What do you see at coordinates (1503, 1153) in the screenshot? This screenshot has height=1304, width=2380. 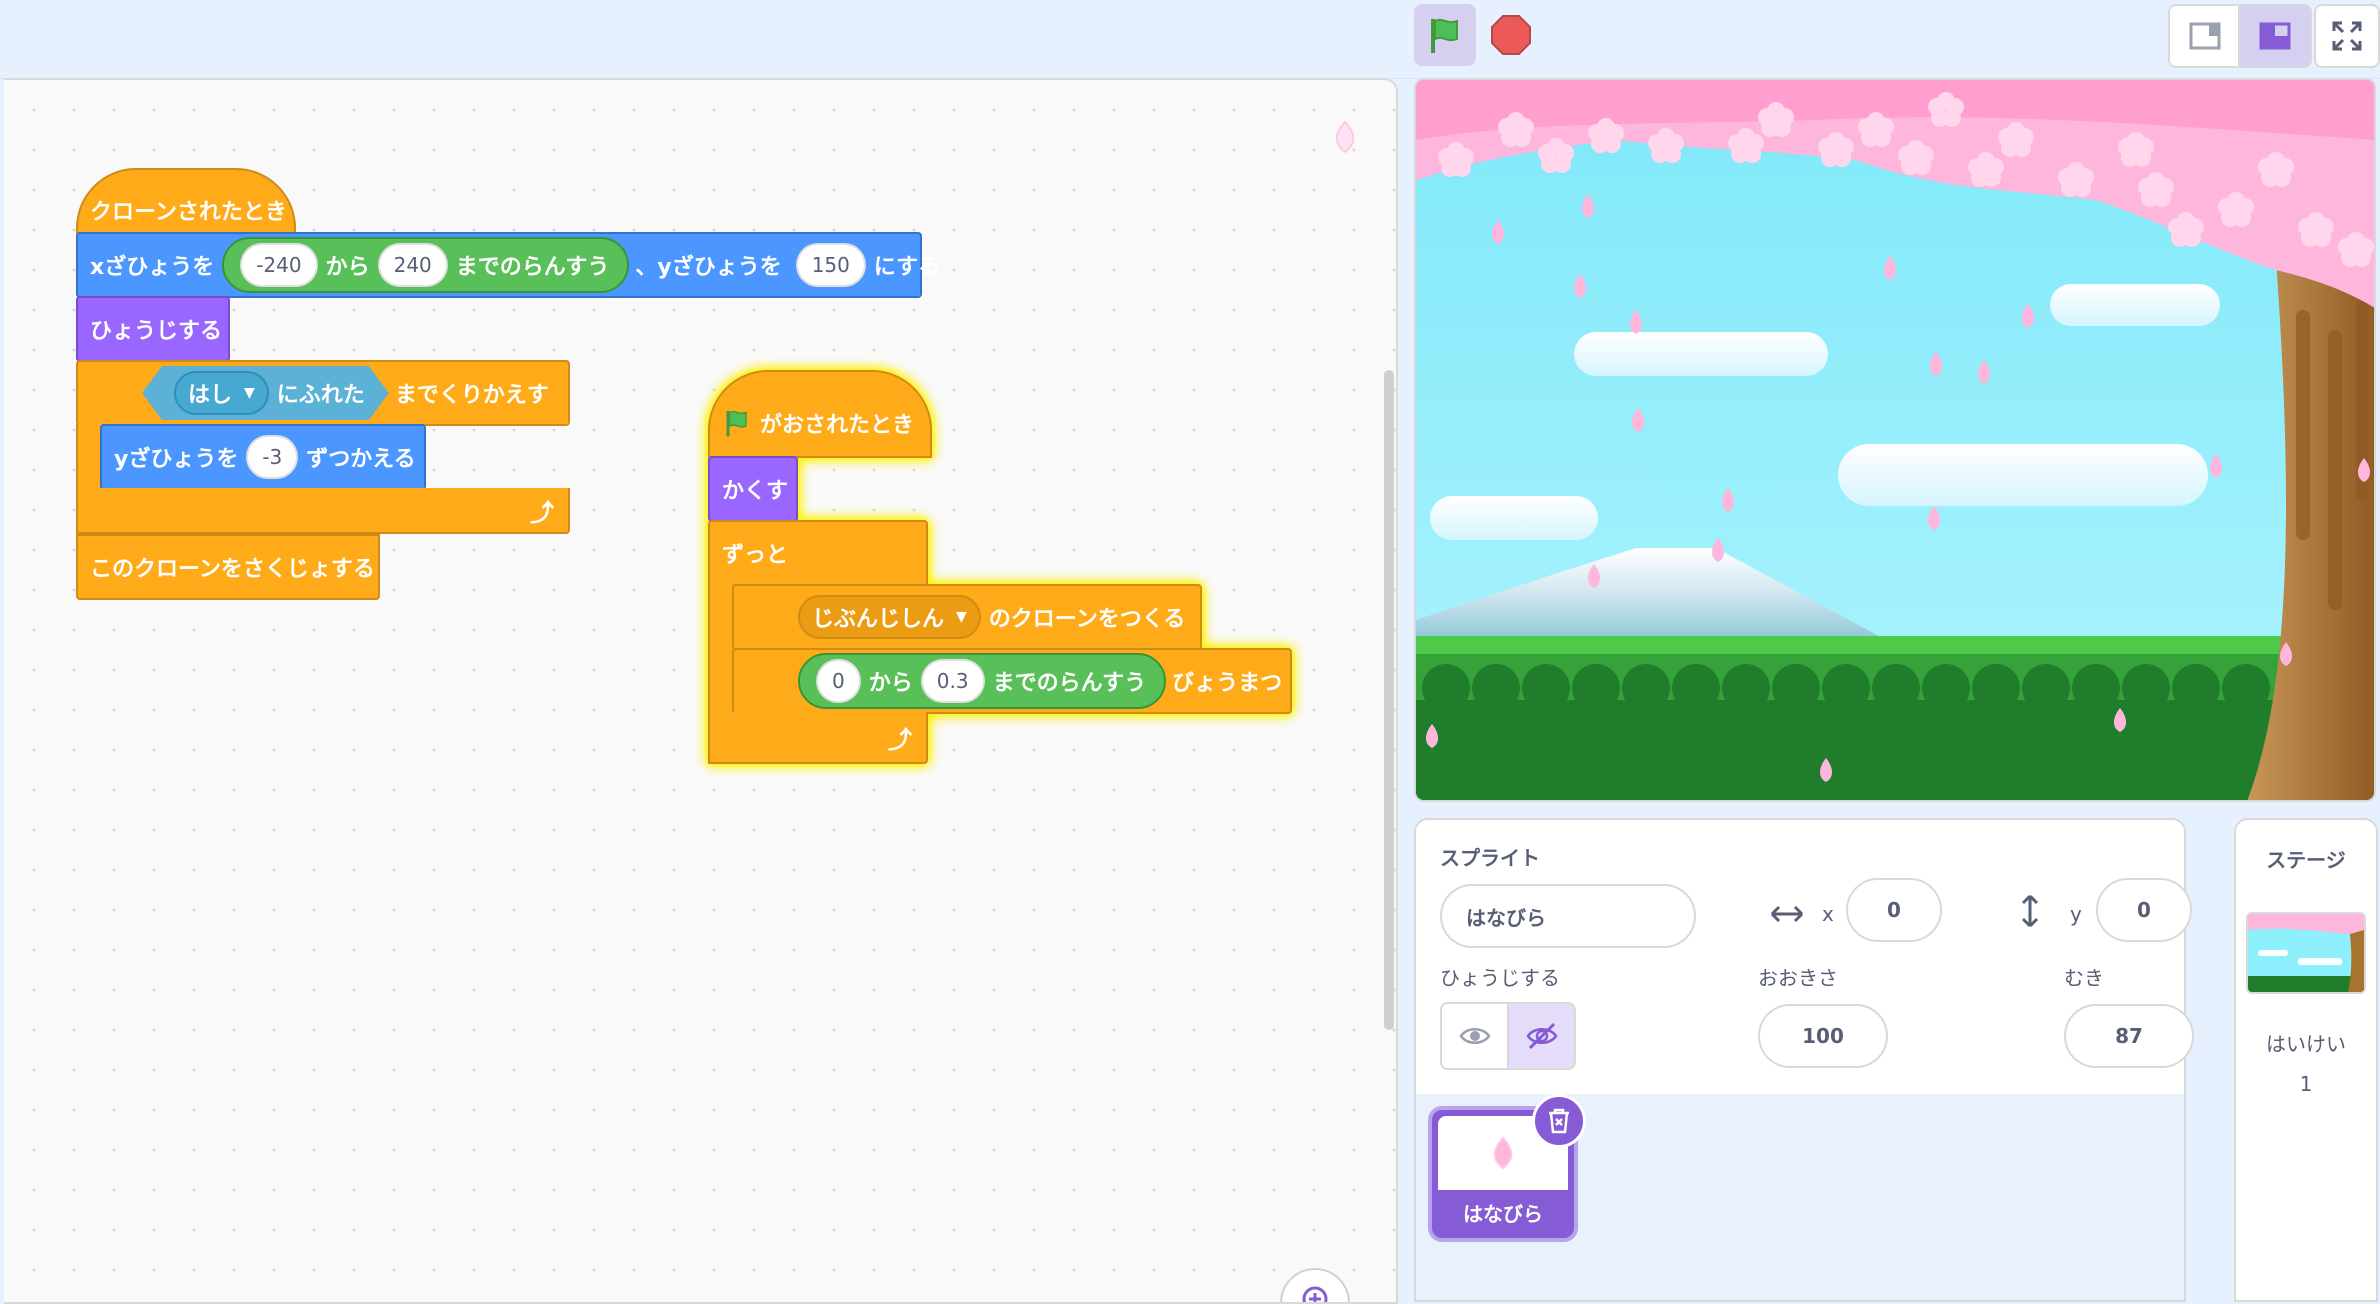 I see `petal-icon` at bounding box center [1503, 1153].